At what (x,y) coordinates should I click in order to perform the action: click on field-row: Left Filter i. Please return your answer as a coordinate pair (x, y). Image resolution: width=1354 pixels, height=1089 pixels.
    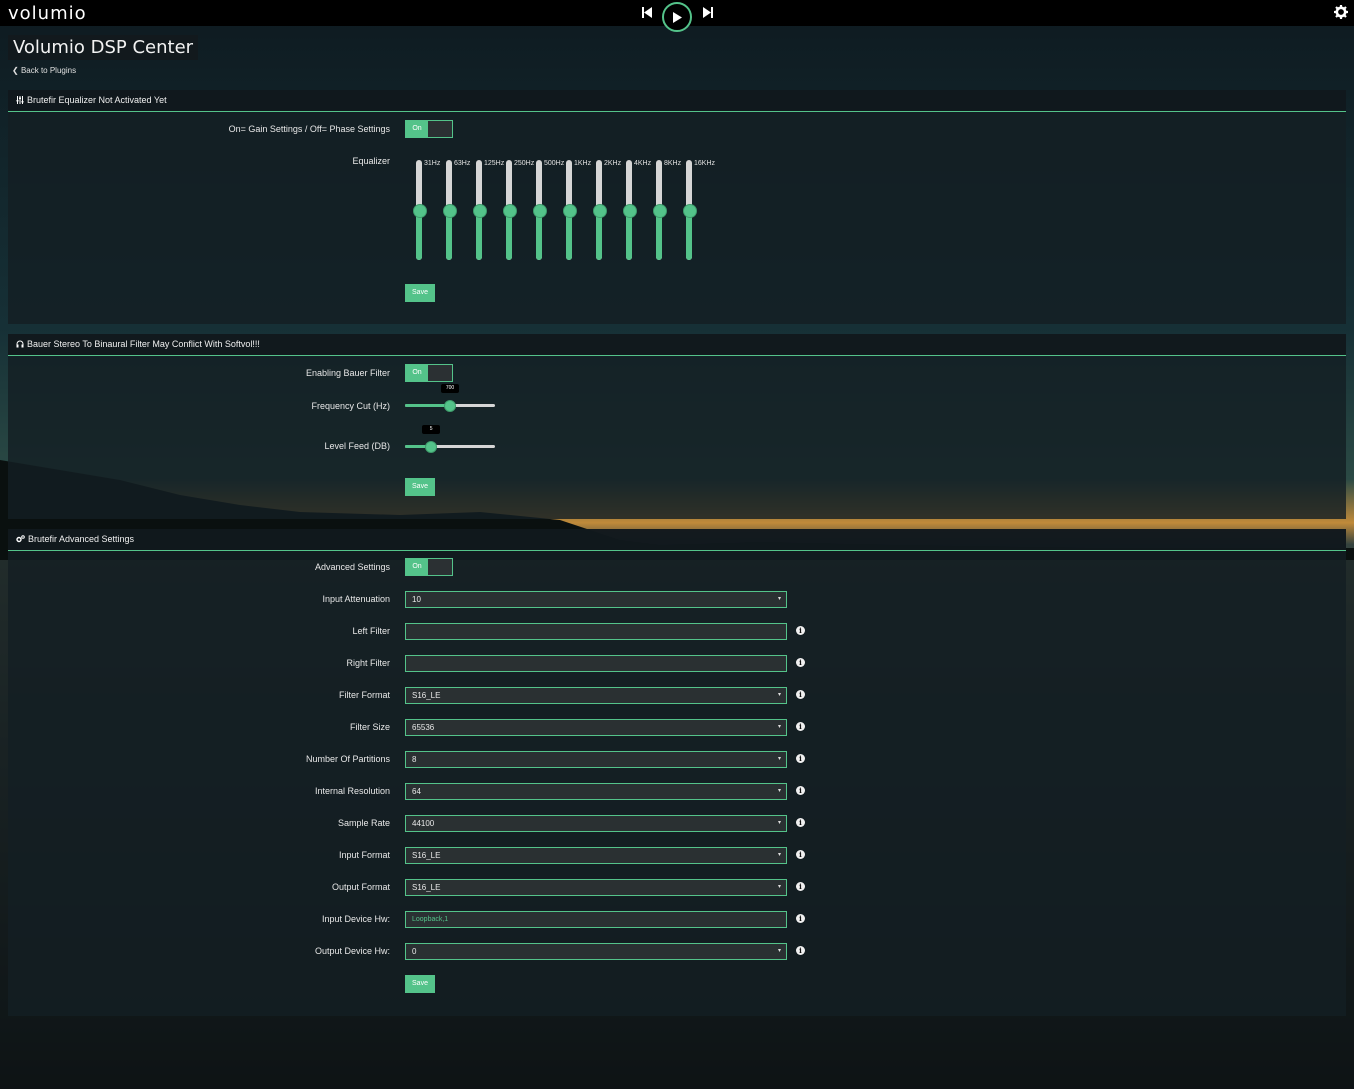
    Looking at the image, I should click on (677, 631).